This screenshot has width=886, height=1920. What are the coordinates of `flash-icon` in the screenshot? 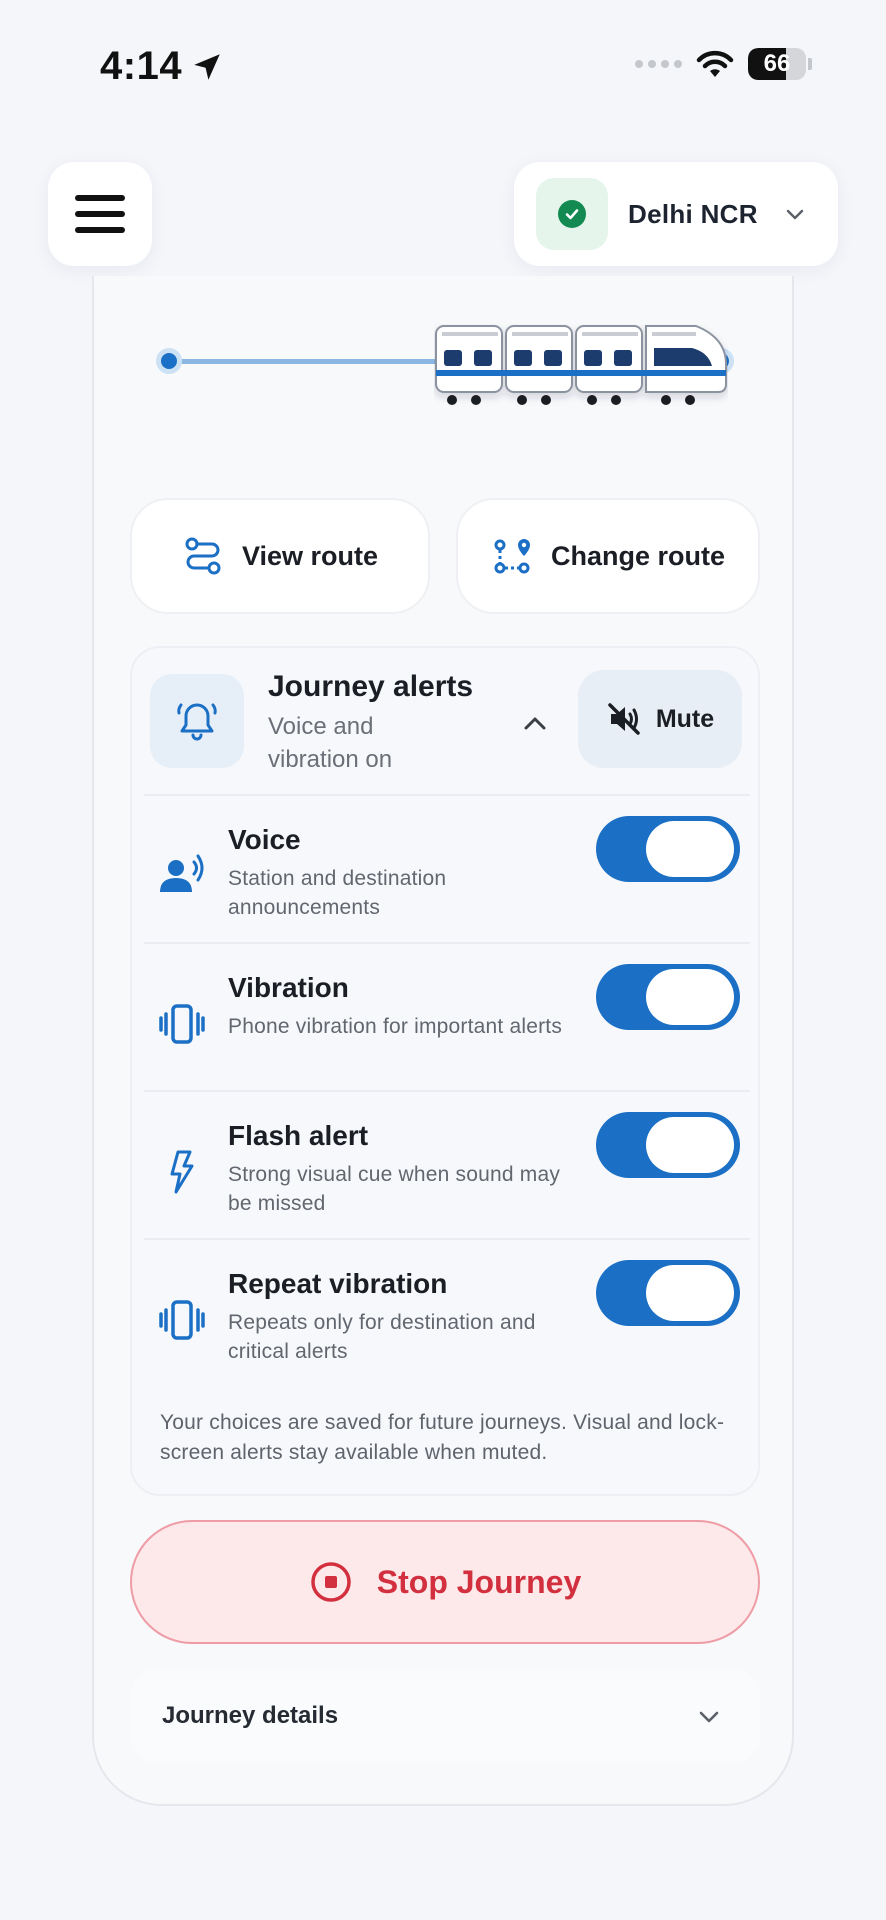 It's located at (182, 1172).